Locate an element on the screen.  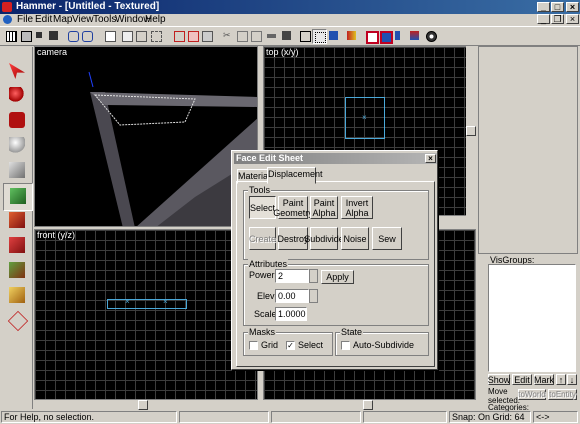
apply-texture-button is located at coordinates (351, 35).